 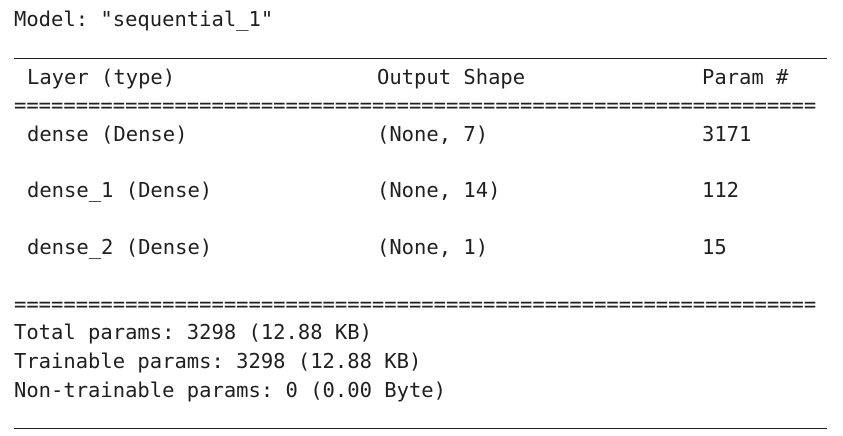 What do you see at coordinates (193, 332) in the screenshot?
I see `total-params: Total params: 3298 (12.88 KB)` at bounding box center [193, 332].